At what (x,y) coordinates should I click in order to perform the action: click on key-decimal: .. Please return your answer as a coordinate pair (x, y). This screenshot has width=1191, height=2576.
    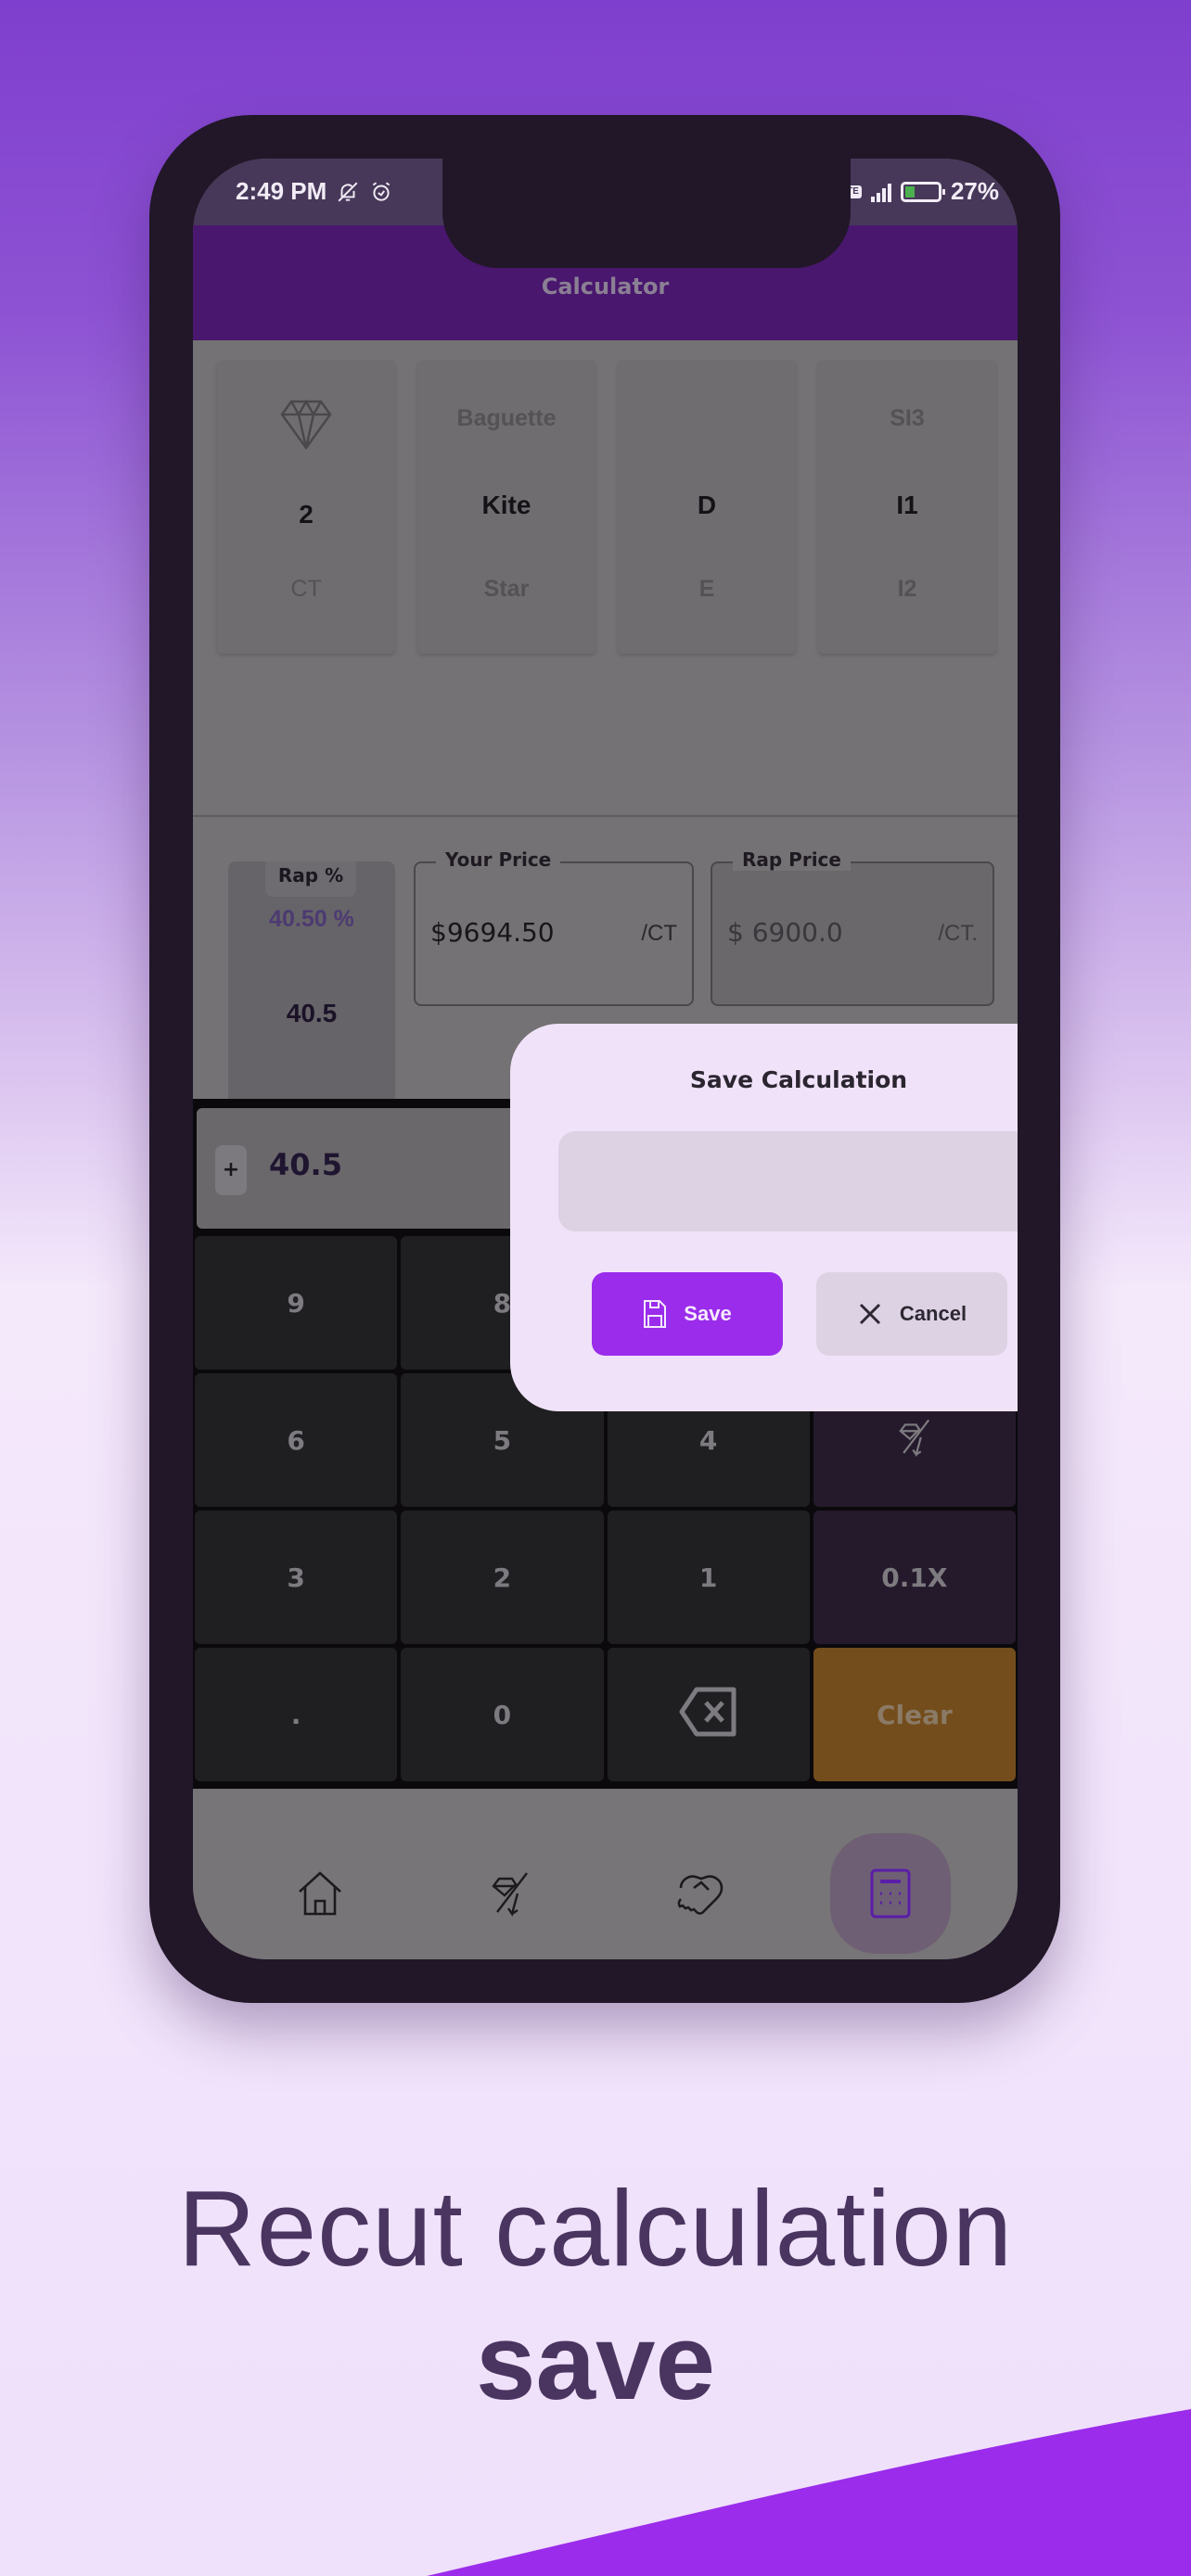
    Looking at the image, I should click on (296, 1714).